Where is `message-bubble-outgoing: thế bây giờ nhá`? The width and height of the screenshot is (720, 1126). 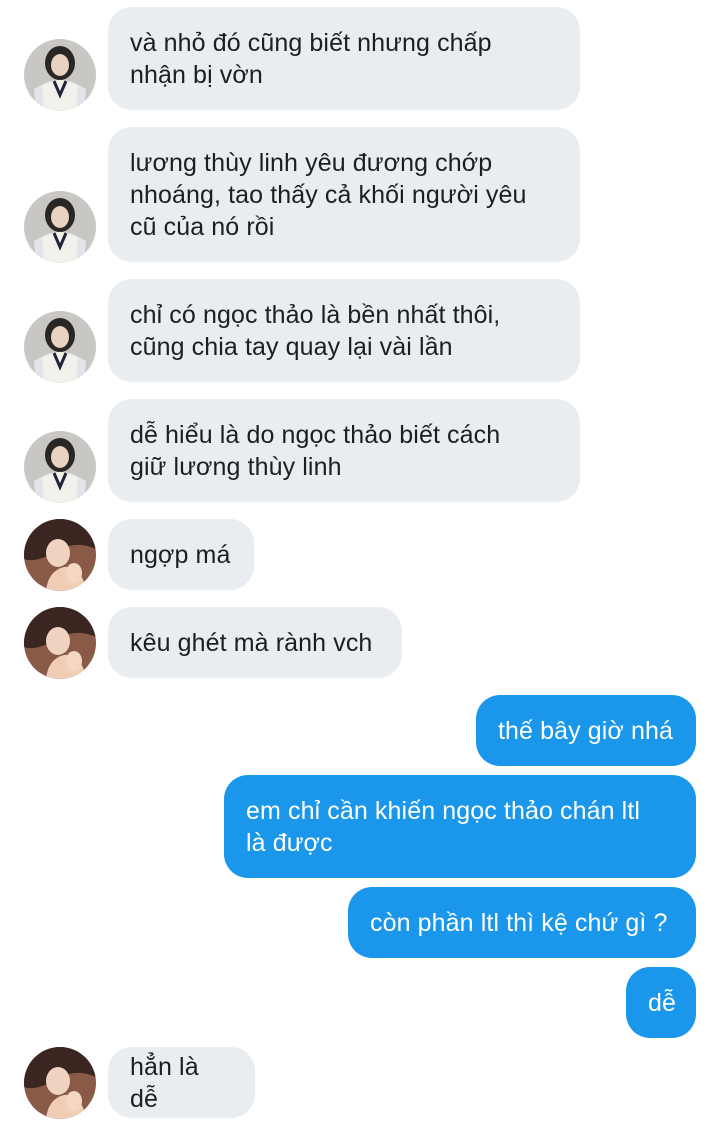 message-bubble-outgoing: thế bây giờ nhá is located at coordinates (586, 730).